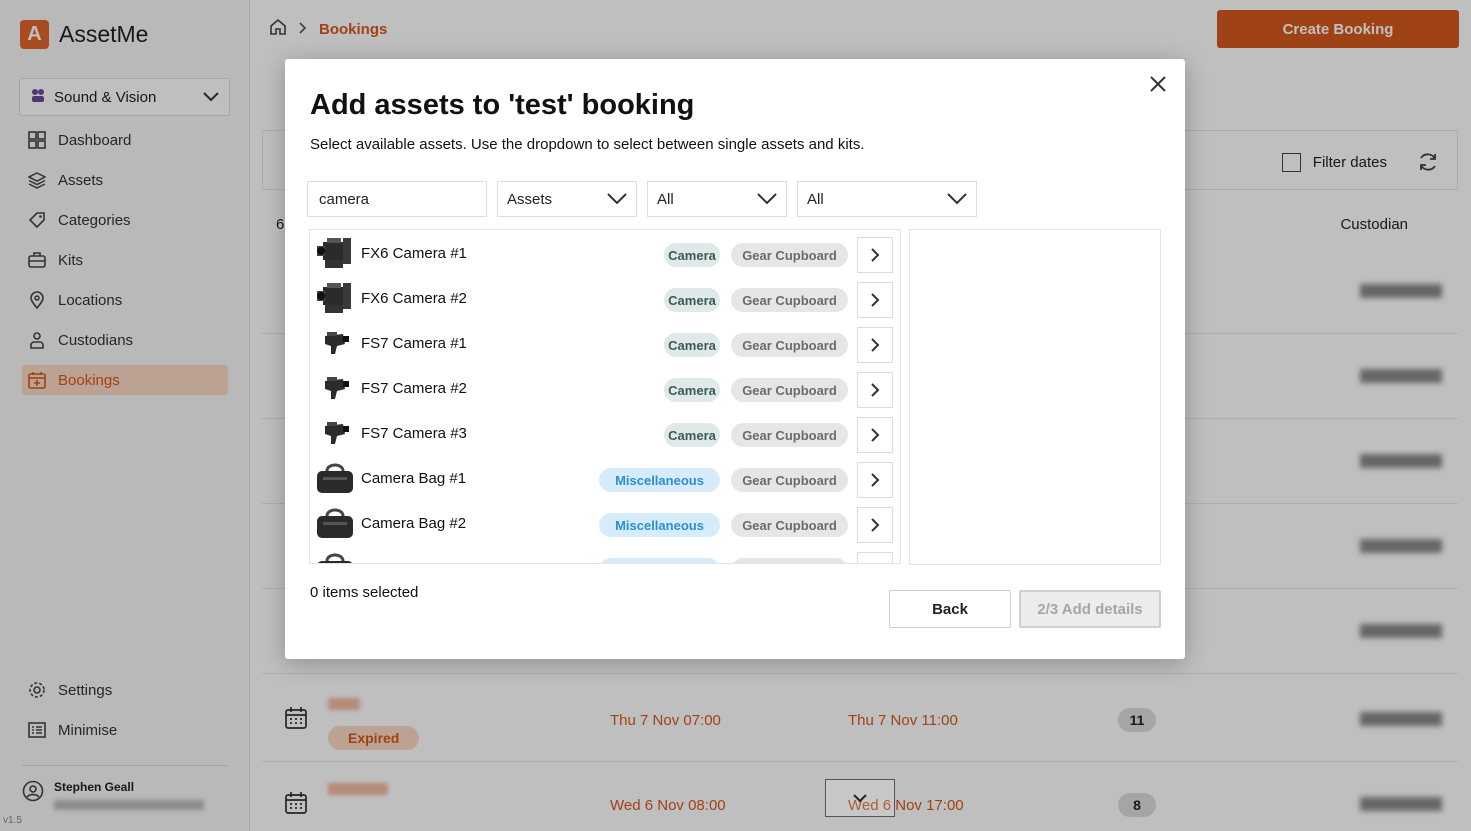 The image size is (1471, 831). What do you see at coordinates (605, 387) in the screenshot?
I see `asset-row-fs7-camera-2: FS7 Camera #2 Camera Gear Cupboard` at bounding box center [605, 387].